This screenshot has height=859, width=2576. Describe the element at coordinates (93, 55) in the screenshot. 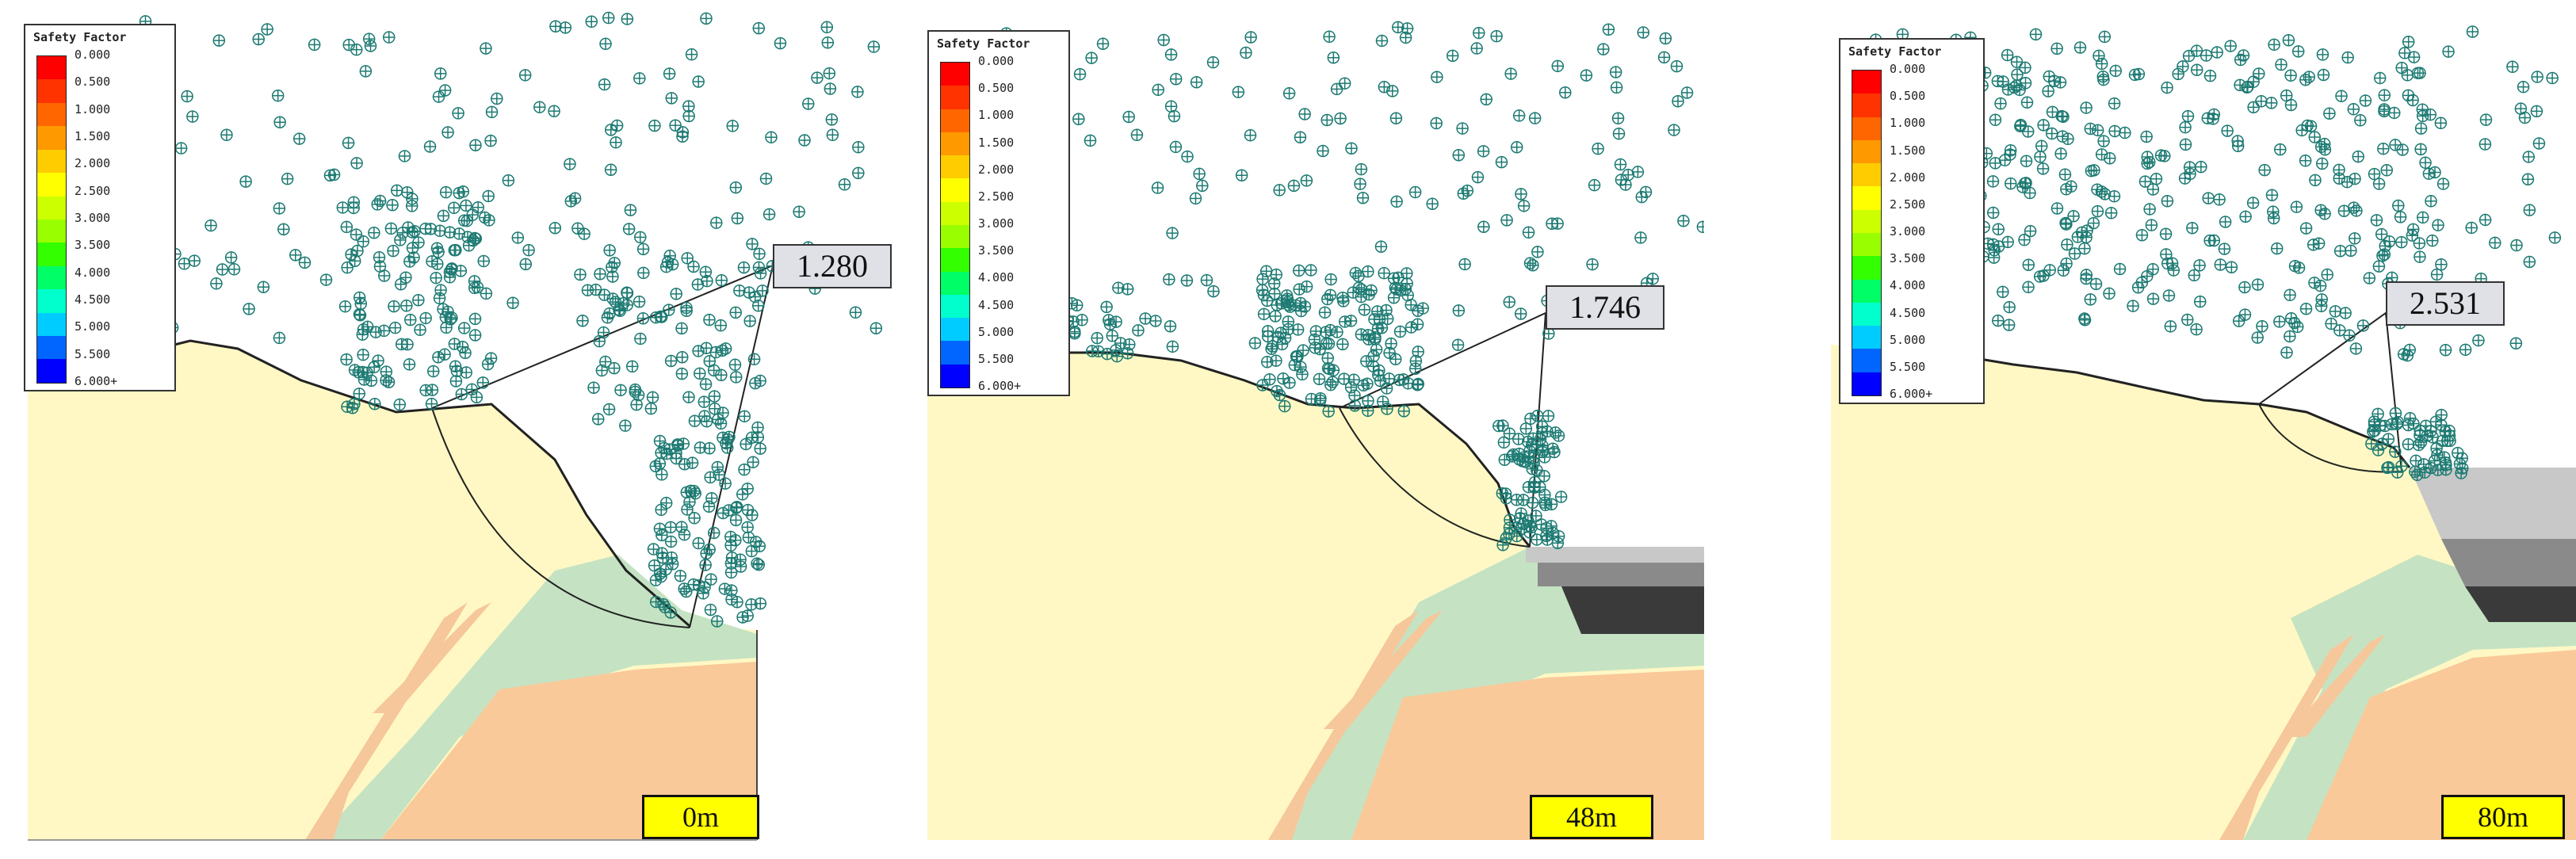

I see `legend-label: 0.000` at that location.